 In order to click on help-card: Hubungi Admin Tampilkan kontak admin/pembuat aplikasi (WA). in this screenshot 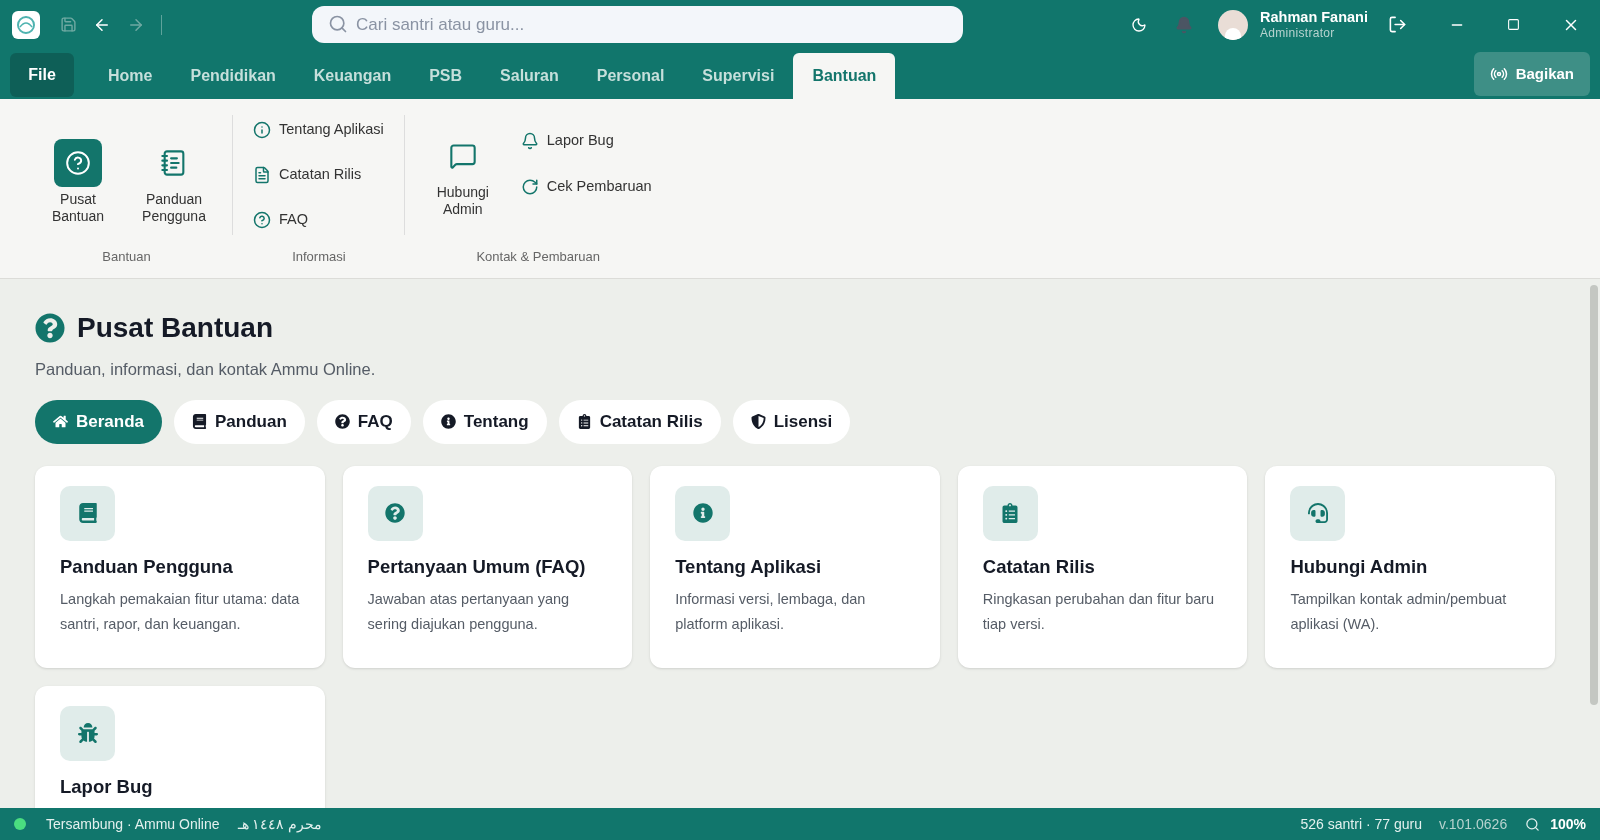, I will do `click(1410, 566)`.